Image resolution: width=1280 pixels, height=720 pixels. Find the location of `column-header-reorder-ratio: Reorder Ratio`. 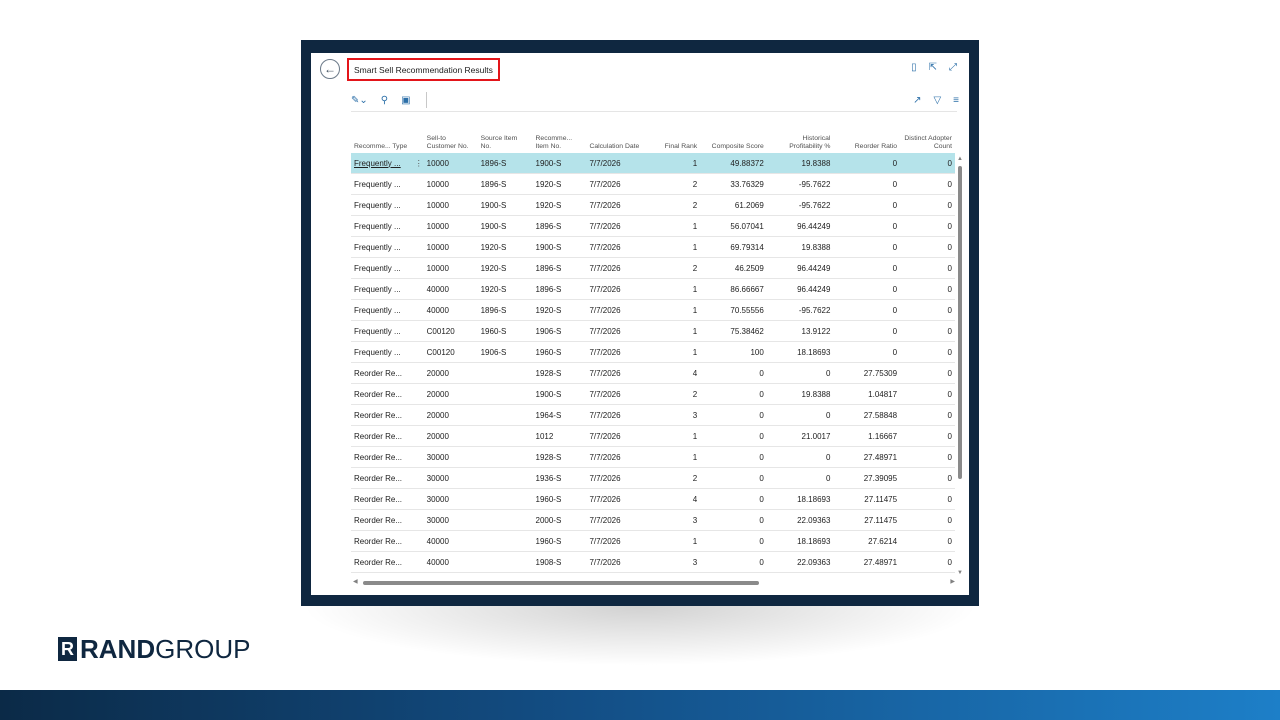

column-header-reorder-ratio: Reorder Ratio is located at coordinates (866, 147).